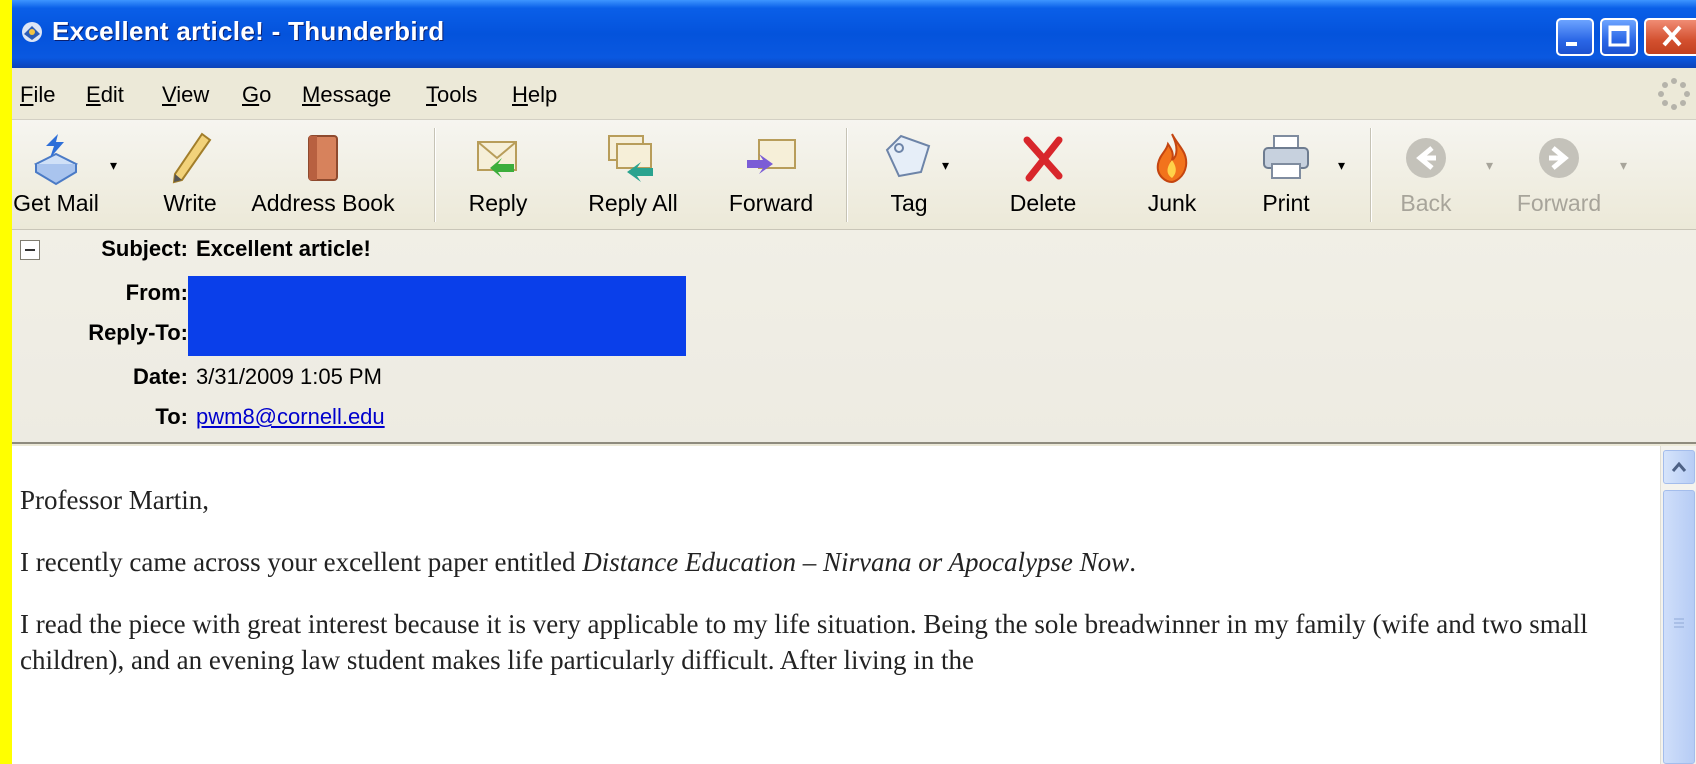 This screenshot has width=1696, height=764. I want to click on back-dropdown-icon: ▾, so click(1489, 166).